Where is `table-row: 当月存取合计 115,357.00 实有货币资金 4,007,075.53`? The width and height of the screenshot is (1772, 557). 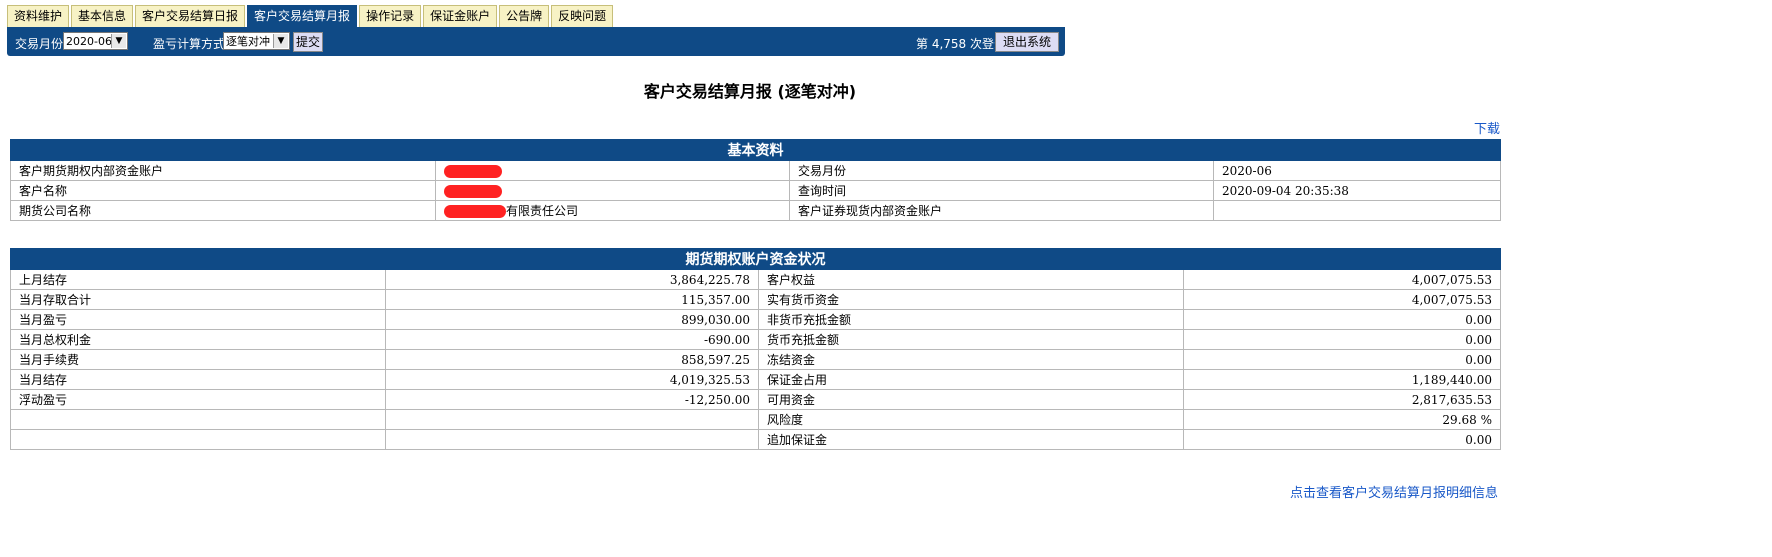 table-row: 当月存取合计 115,357.00 实有货币资金 4,007,075.53 is located at coordinates (755, 299).